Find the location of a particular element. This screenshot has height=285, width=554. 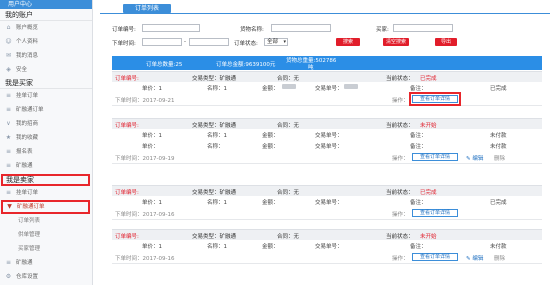

sidebar-item-messages: ✉ 我的消息 is located at coordinates (46, 56).